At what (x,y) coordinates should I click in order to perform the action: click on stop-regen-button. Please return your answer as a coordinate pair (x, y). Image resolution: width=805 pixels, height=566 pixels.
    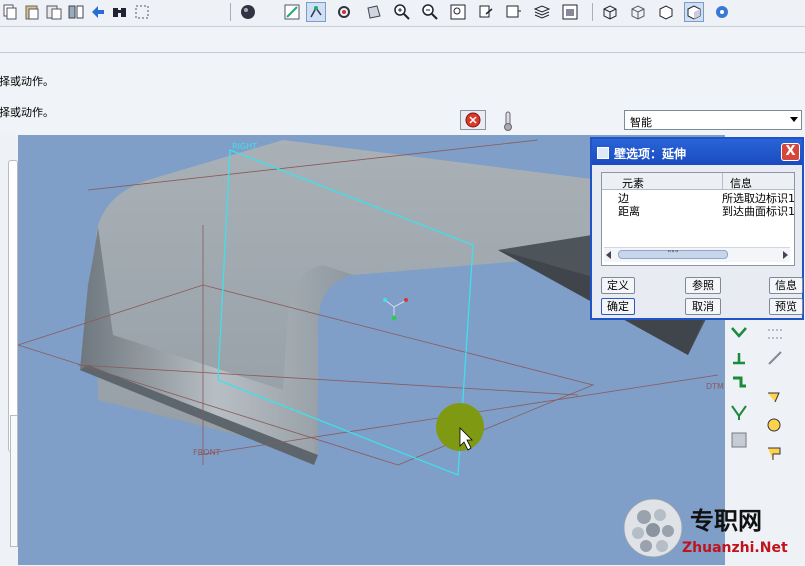
    Looking at the image, I should click on (473, 120).